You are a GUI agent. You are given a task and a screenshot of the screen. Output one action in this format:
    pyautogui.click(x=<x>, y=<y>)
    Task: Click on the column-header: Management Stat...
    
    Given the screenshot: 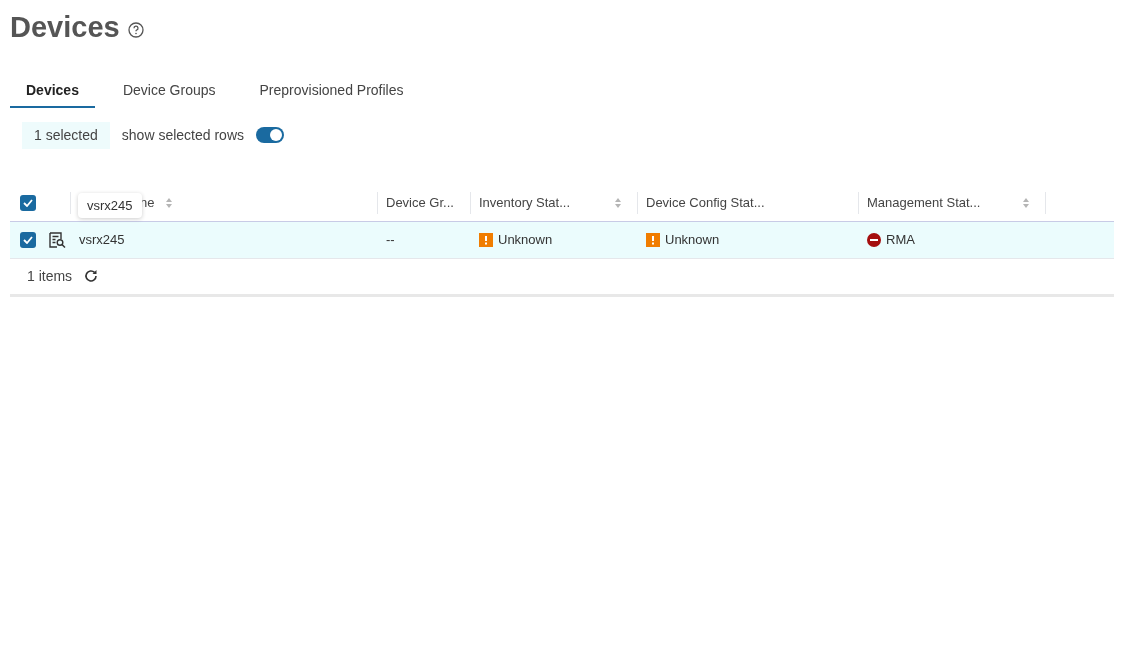 What is the action you would take?
    pyautogui.click(x=924, y=202)
    